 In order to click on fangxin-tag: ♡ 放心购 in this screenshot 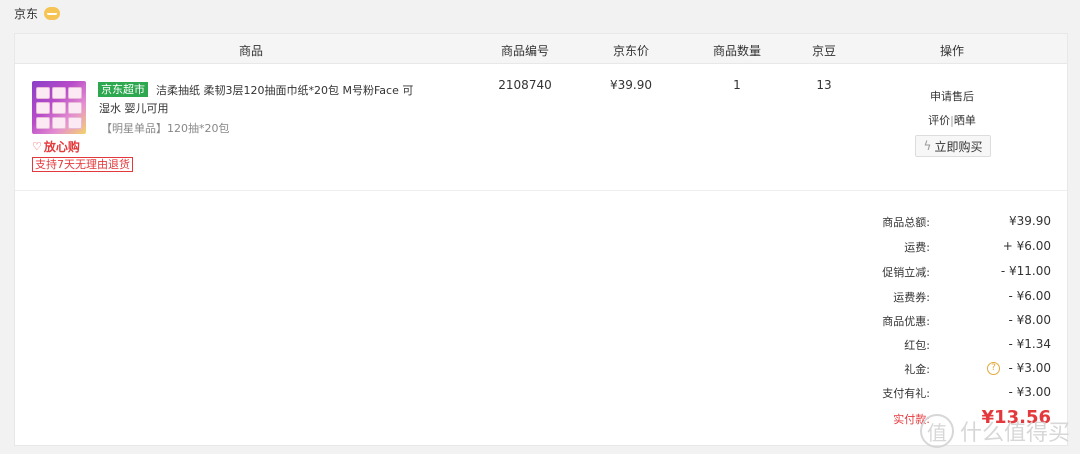, I will do `click(56, 146)`.